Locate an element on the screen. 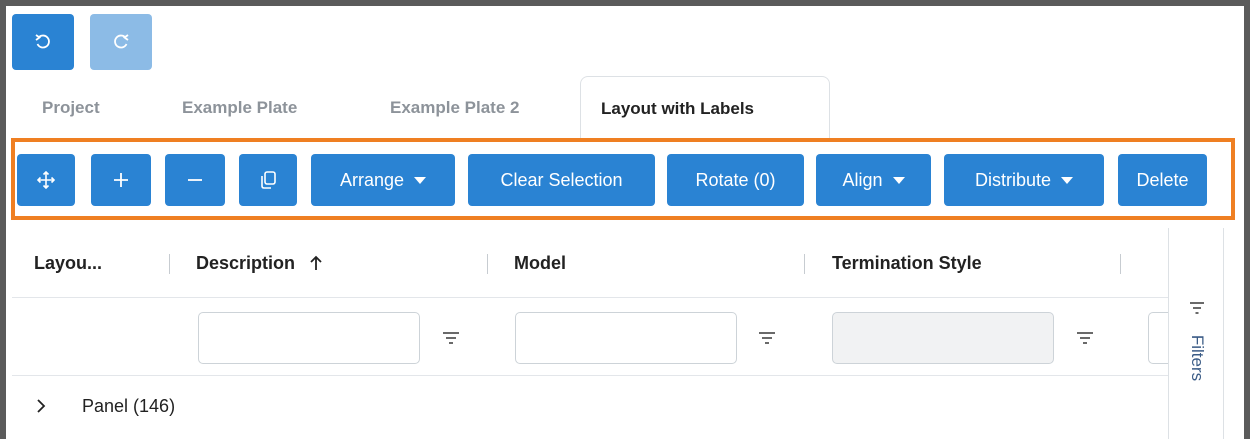  group-row-label: Panel (146) is located at coordinates (129, 406).